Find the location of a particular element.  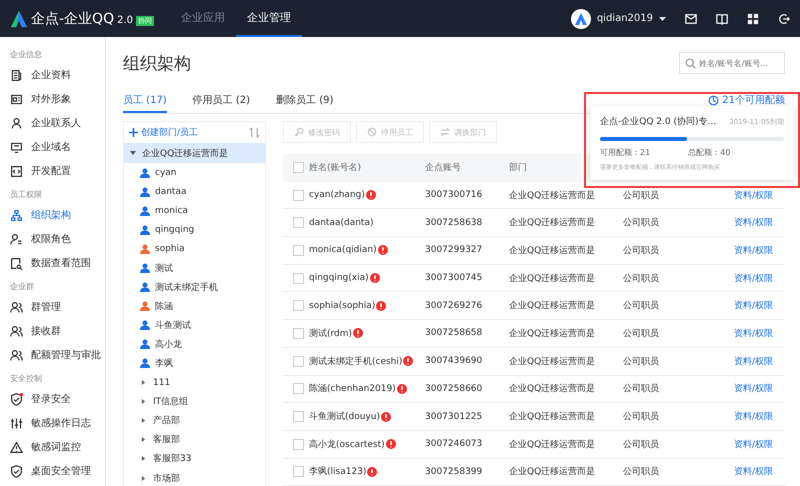

tree-person: 陈涵 is located at coordinates (194, 306).